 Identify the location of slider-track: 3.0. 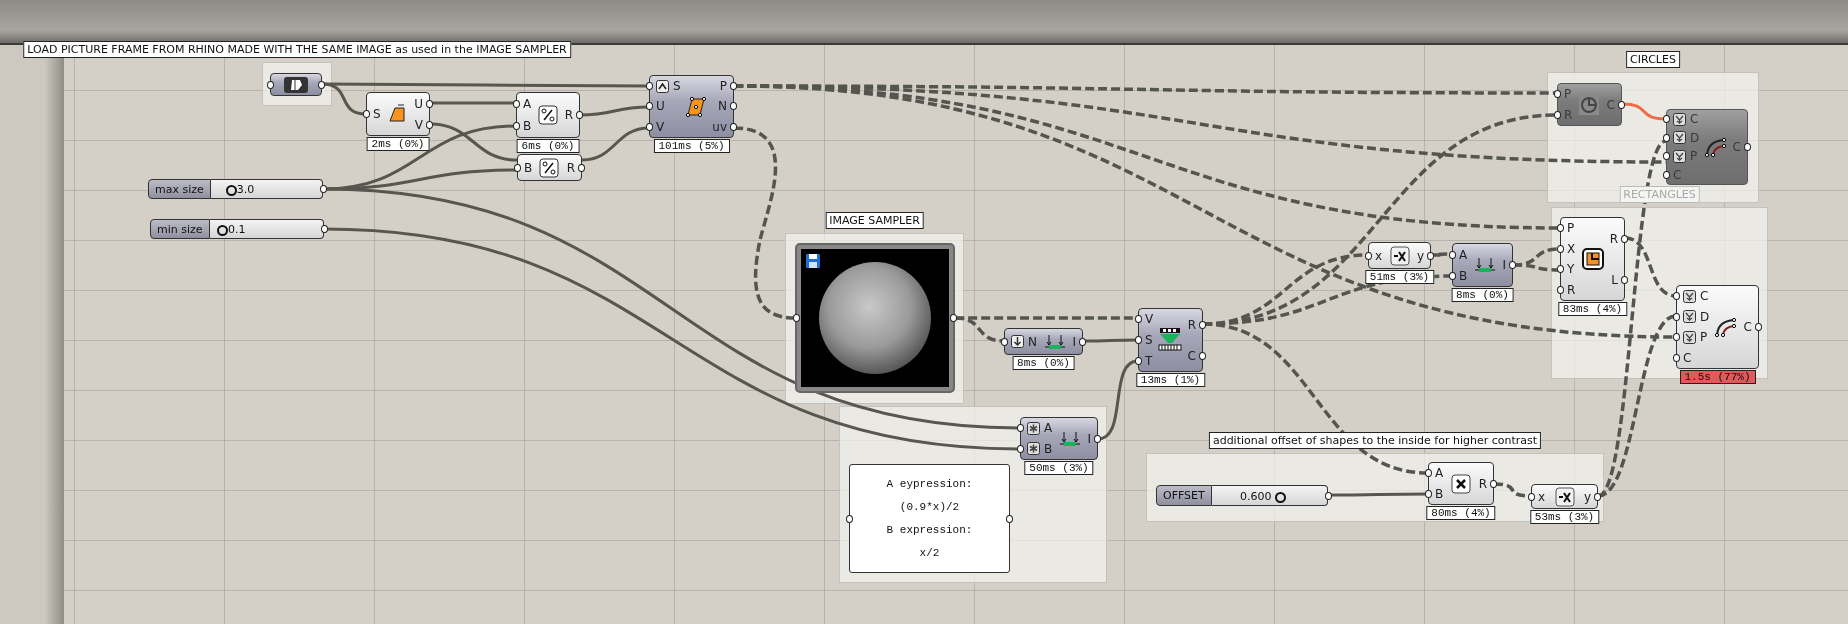
(266, 189).